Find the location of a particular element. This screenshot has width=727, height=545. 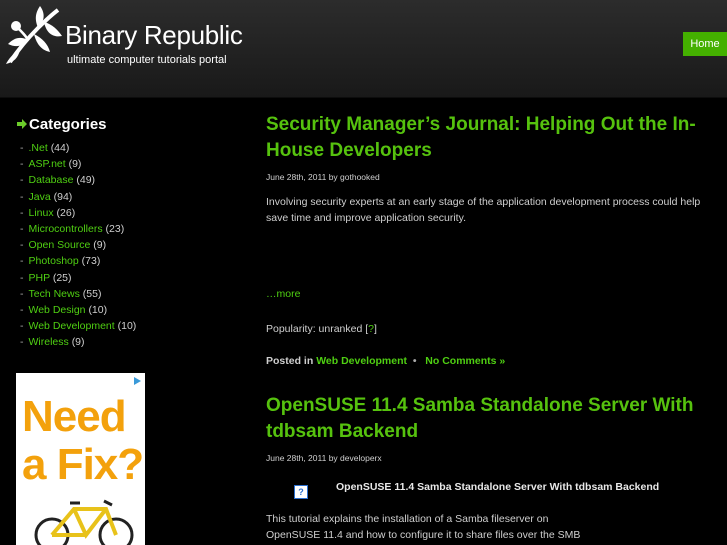

ad-headline-line2: a Fix? is located at coordinates (83, 464).